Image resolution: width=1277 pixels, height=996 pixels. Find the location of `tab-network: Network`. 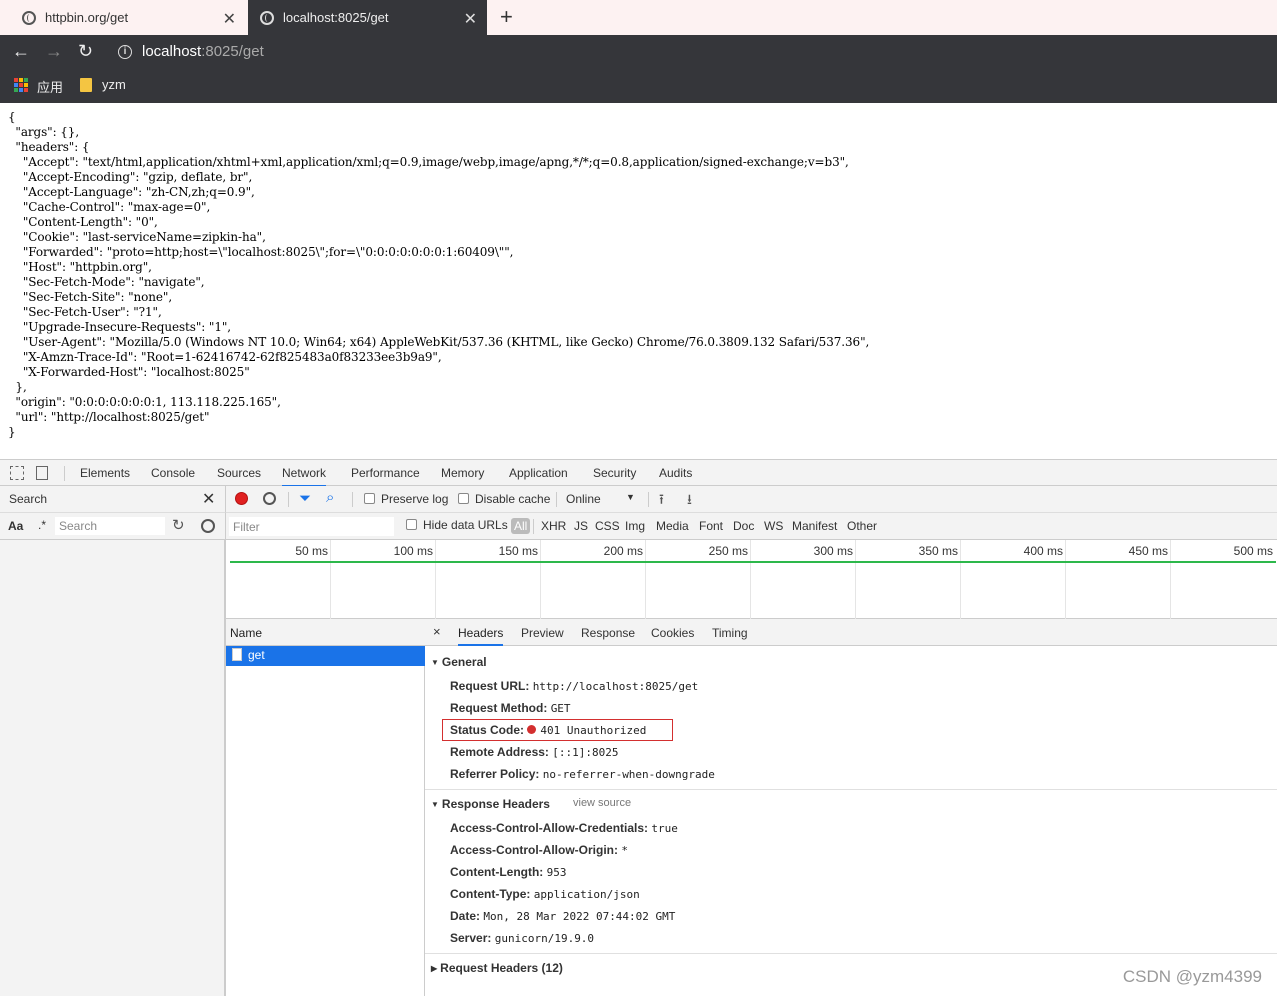

tab-network: Network is located at coordinates (304, 476).